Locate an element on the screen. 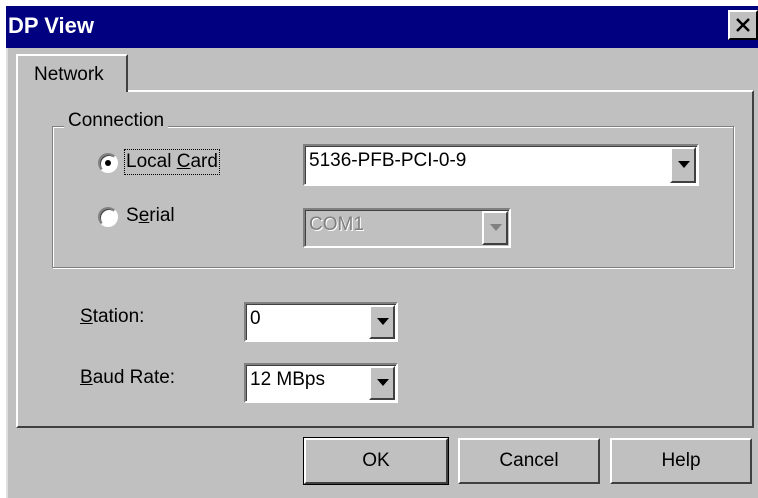 Image resolution: width=758 pixels, height=498 pixels. serial-label-text: S is located at coordinates (132, 215).